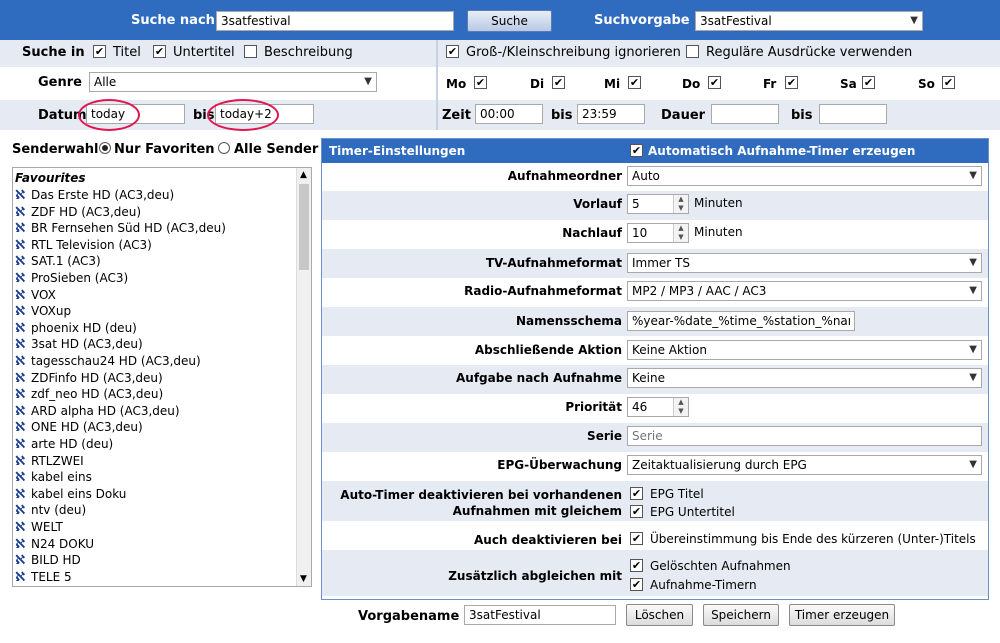 This screenshot has width=1000, height=643. What do you see at coordinates (592, 233) in the screenshot?
I see `post-label: Nachlauf` at bounding box center [592, 233].